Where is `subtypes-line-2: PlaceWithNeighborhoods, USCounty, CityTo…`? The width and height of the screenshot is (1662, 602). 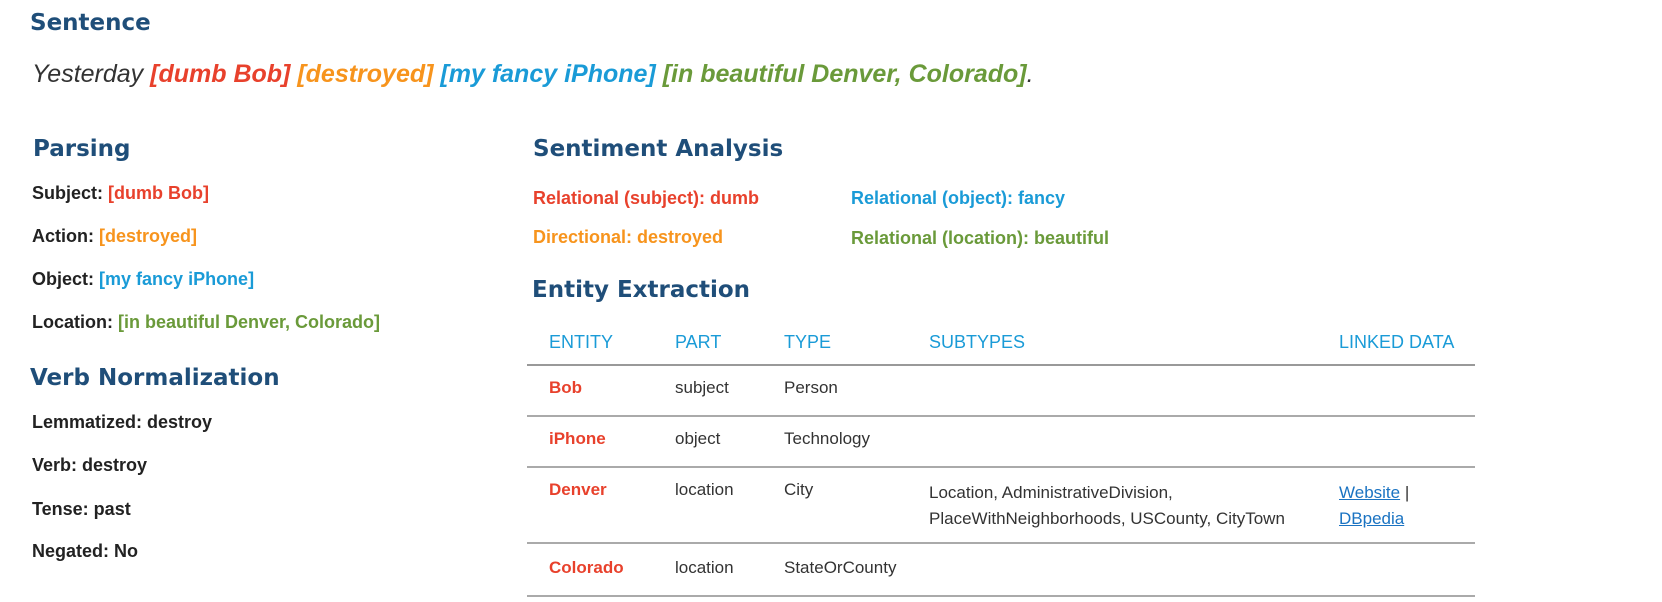
subtypes-line-2: PlaceWithNeighborhoods, USCounty, CityTo… is located at coordinates (1107, 518).